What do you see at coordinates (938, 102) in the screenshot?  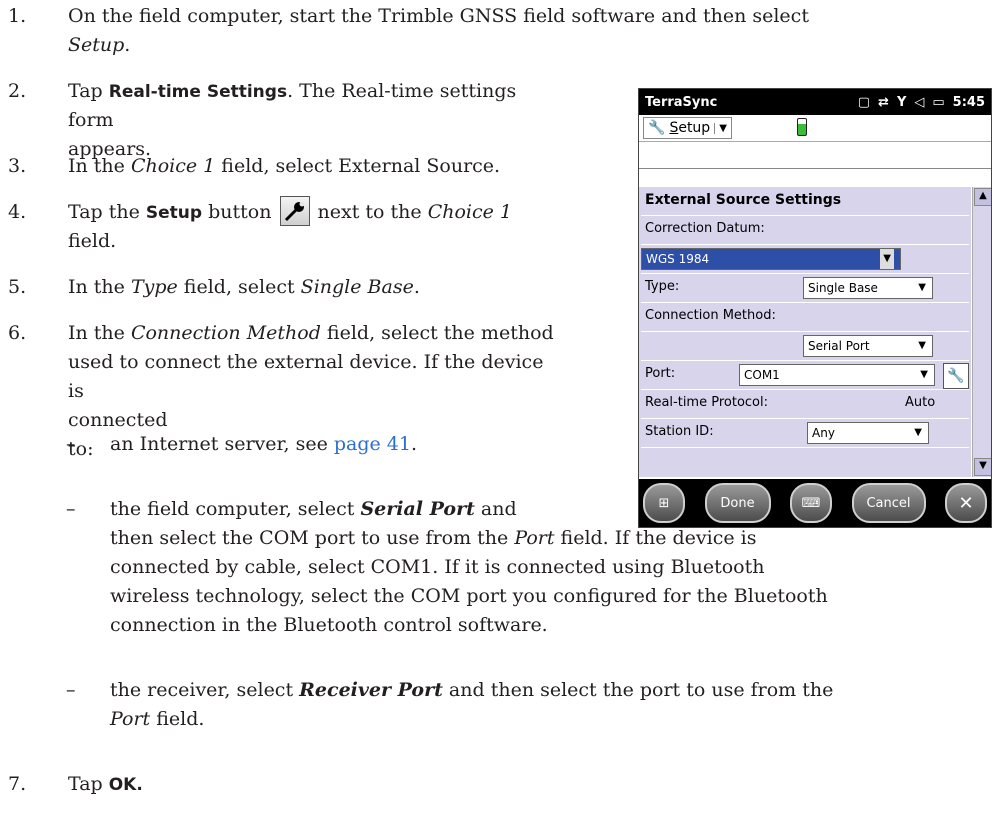 I see `battery-status-icon: ▭` at bounding box center [938, 102].